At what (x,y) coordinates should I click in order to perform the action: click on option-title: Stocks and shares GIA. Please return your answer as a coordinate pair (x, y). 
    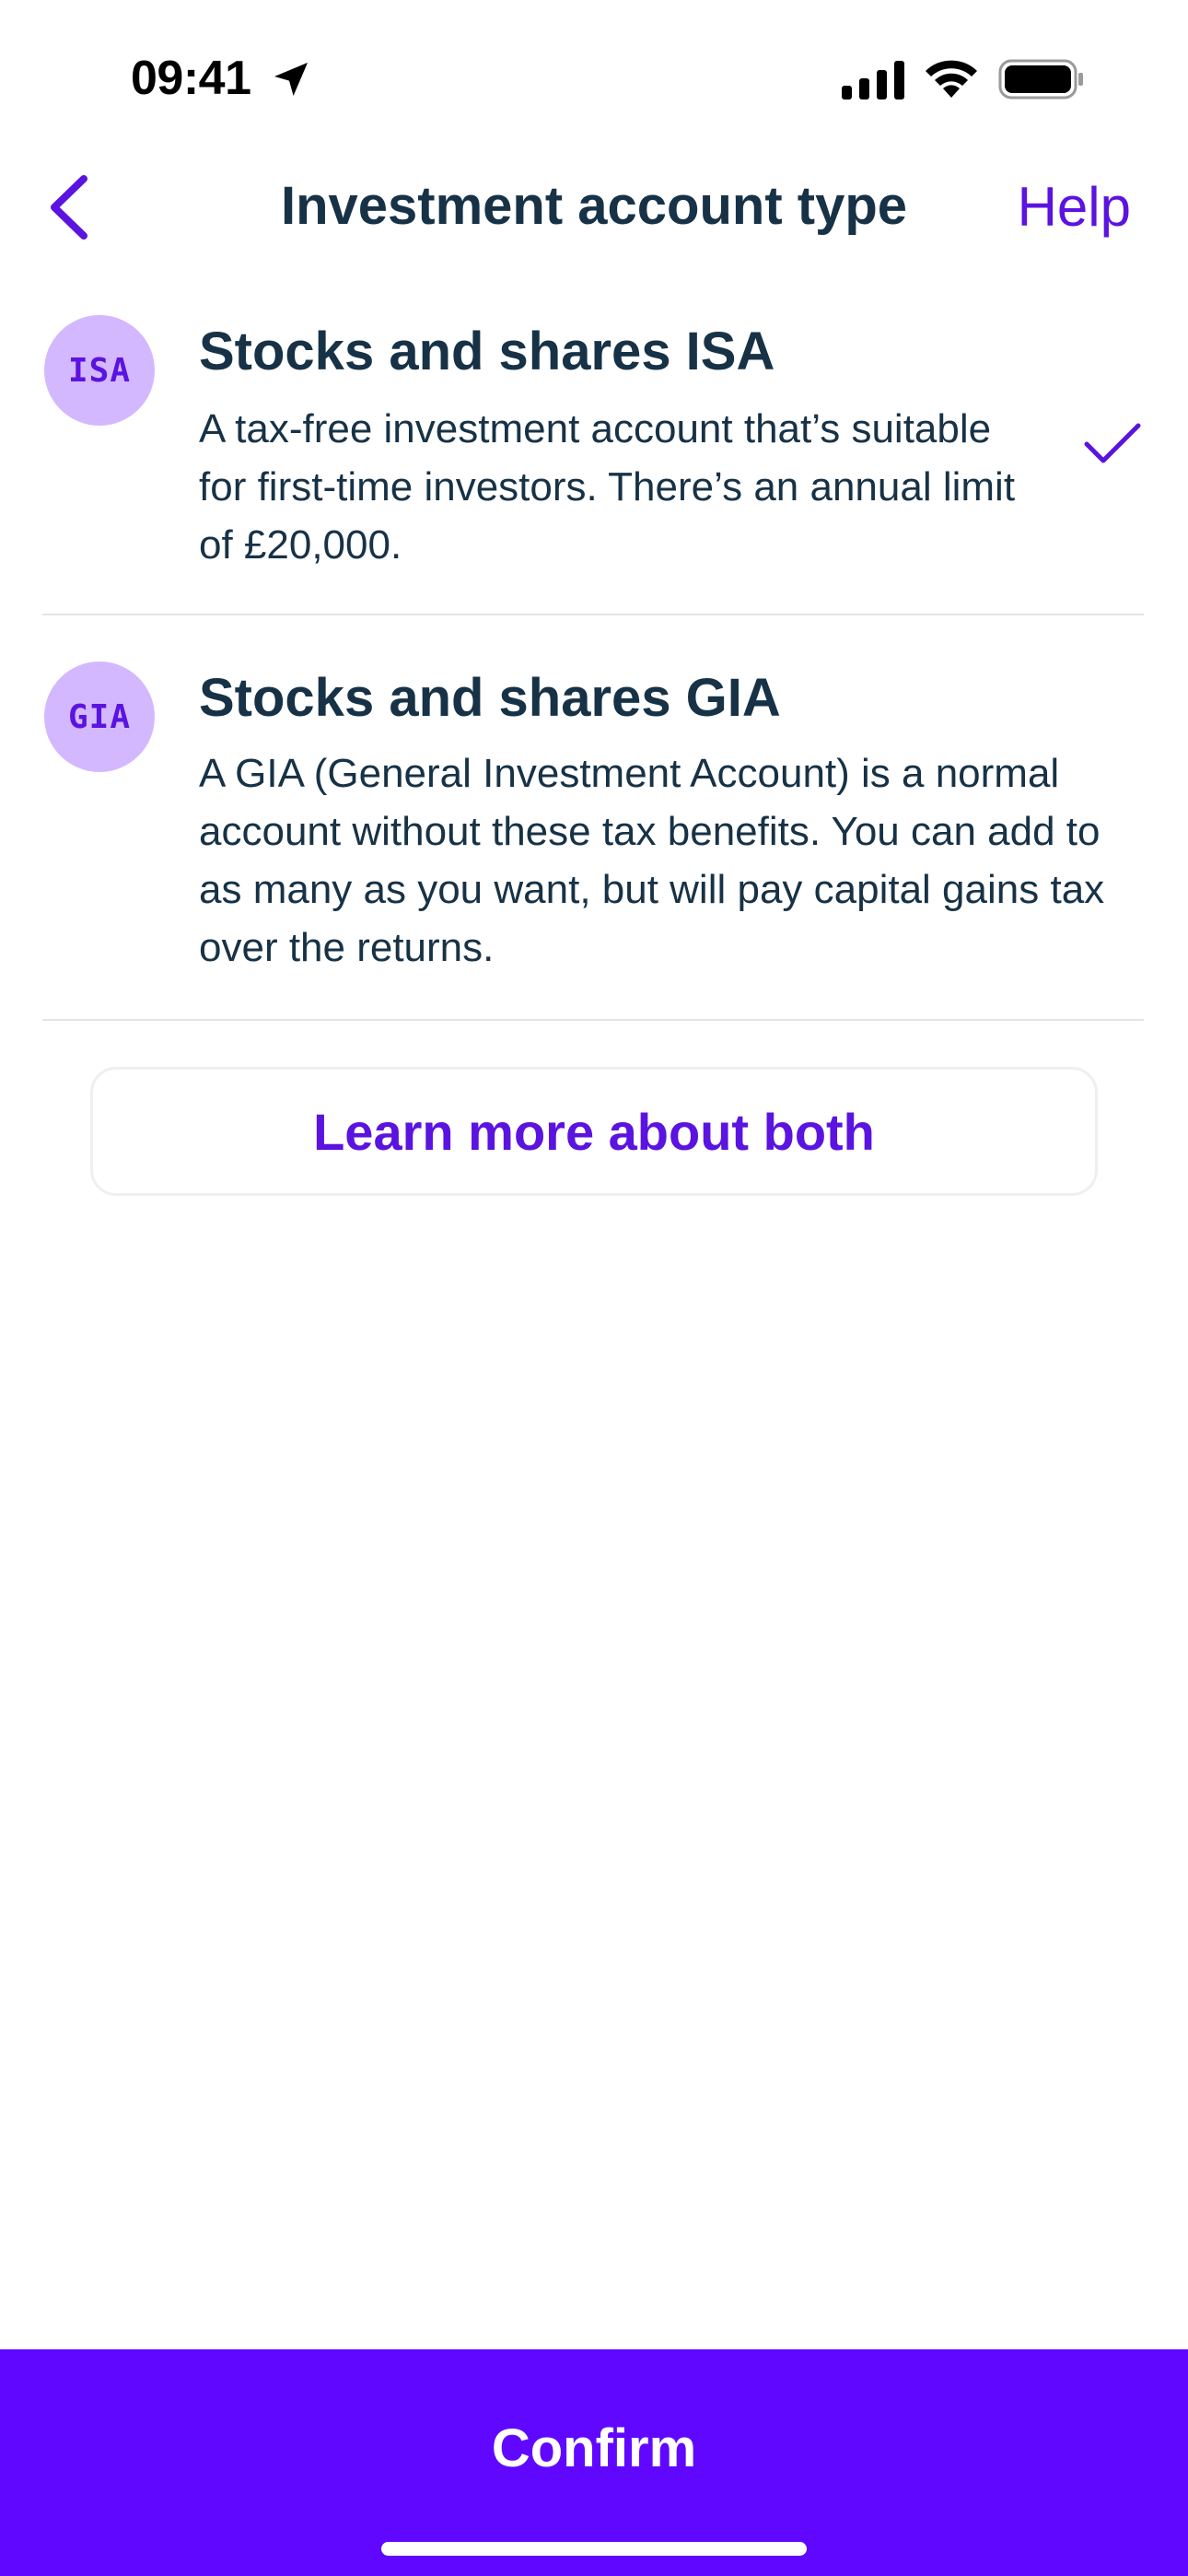
    Looking at the image, I should click on (490, 698).